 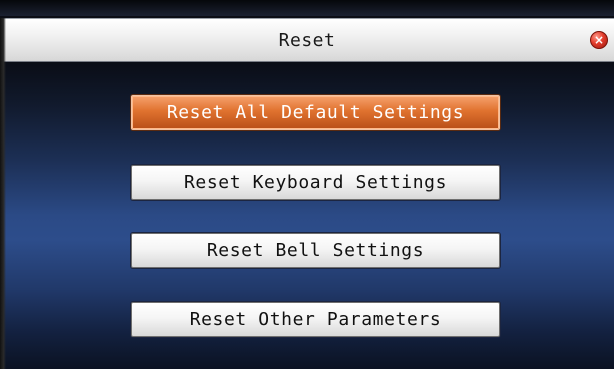 I want to click on reset-all-default-settings-button: Reset All Default Settings, so click(x=315, y=112).